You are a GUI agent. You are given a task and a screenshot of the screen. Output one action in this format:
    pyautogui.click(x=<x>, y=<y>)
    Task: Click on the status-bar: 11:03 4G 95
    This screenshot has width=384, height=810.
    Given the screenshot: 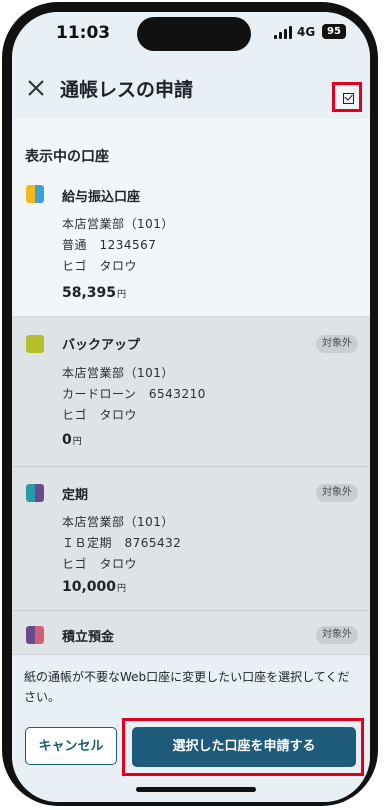 What is the action you would take?
    pyautogui.click(x=191, y=36)
    